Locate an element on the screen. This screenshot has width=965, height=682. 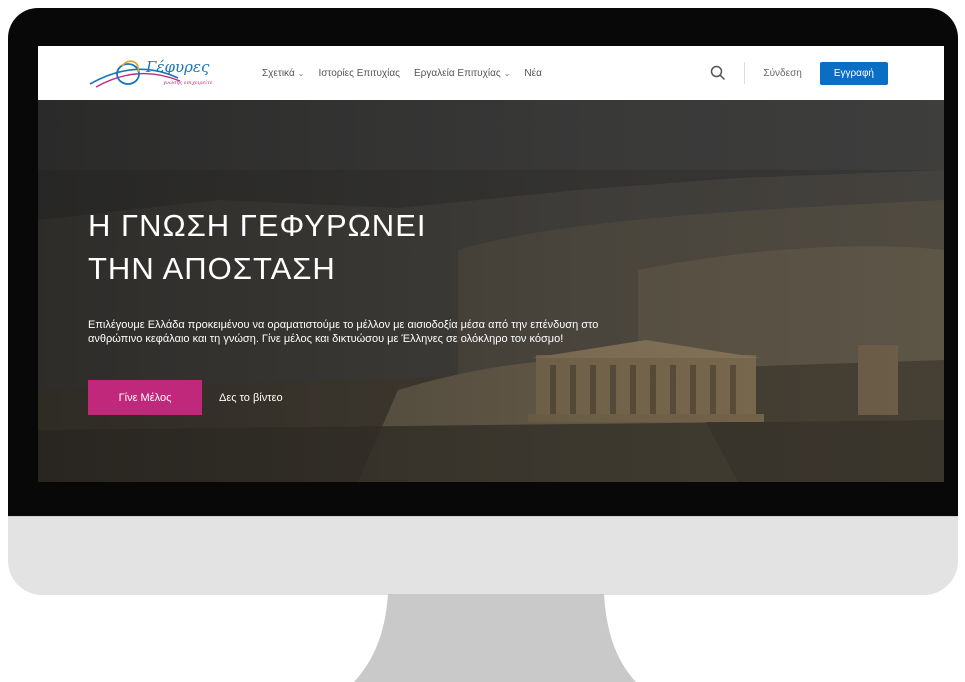
monitor-stand is located at coordinates (495, 638).